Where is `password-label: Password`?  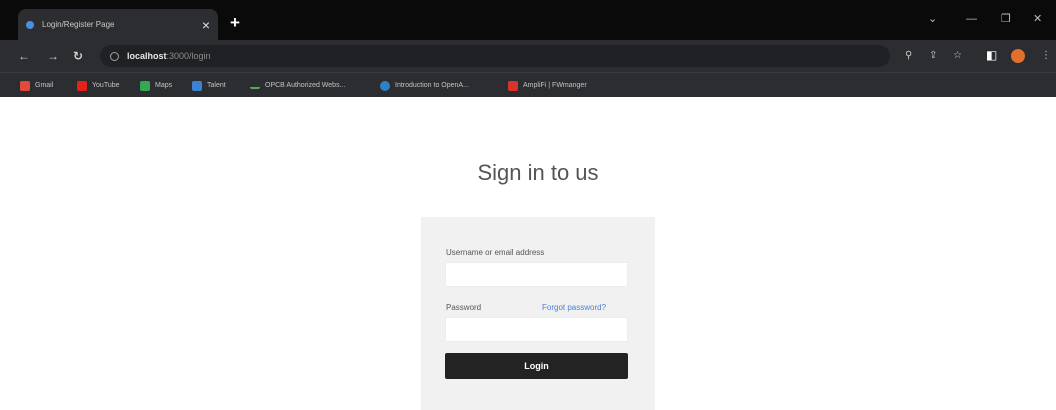
password-label: Password is located at coordinates (464, 307).